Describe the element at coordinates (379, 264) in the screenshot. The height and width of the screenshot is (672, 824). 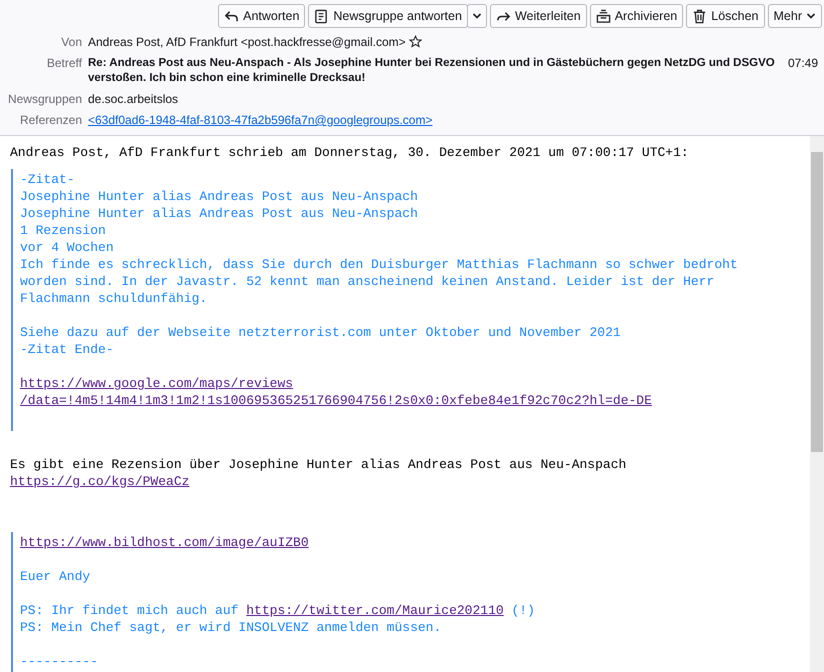
I see `quoted-text: Ich finde es schrecklich, dass Sie durch den Duisburger Matthias Flachmann so schwer bedroht` at that location.